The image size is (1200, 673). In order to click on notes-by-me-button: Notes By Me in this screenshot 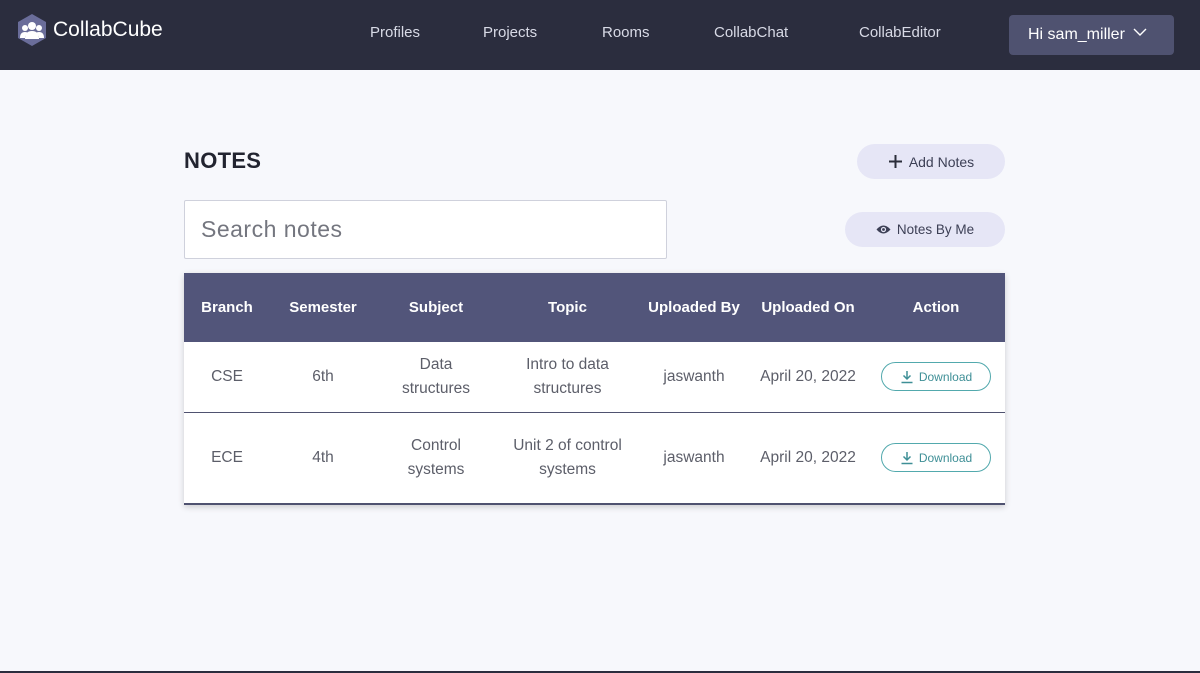, I will do `click(925, 229)`.